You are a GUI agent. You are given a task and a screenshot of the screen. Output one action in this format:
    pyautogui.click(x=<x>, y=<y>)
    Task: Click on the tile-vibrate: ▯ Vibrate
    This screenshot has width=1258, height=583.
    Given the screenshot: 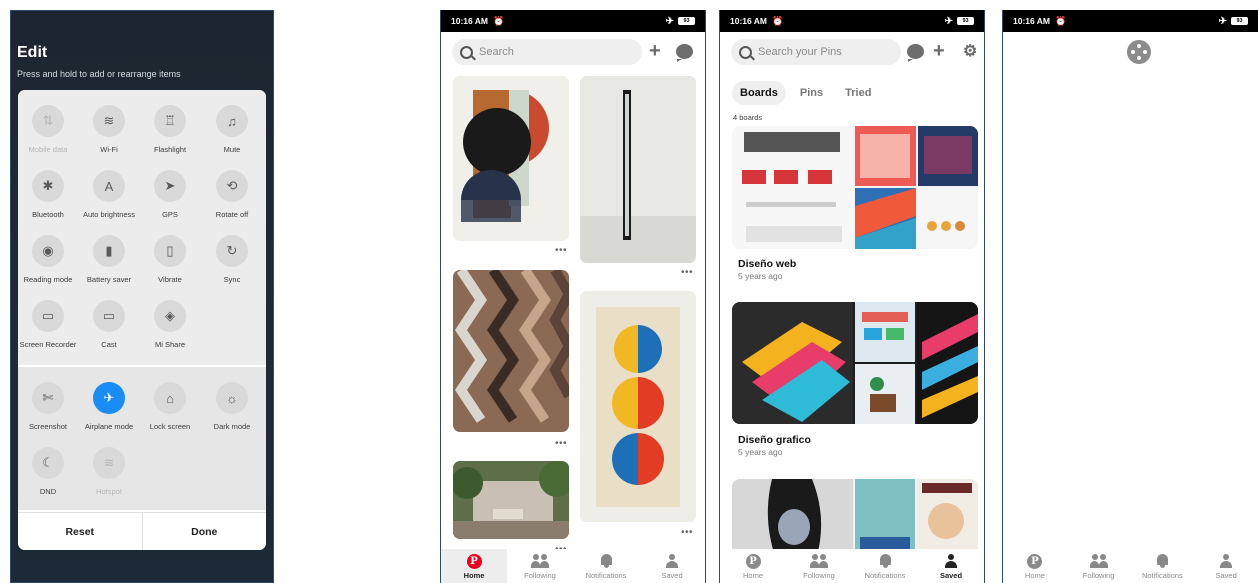 What is the action you would take?
    pyautogui.click(x=170, y=259)
    